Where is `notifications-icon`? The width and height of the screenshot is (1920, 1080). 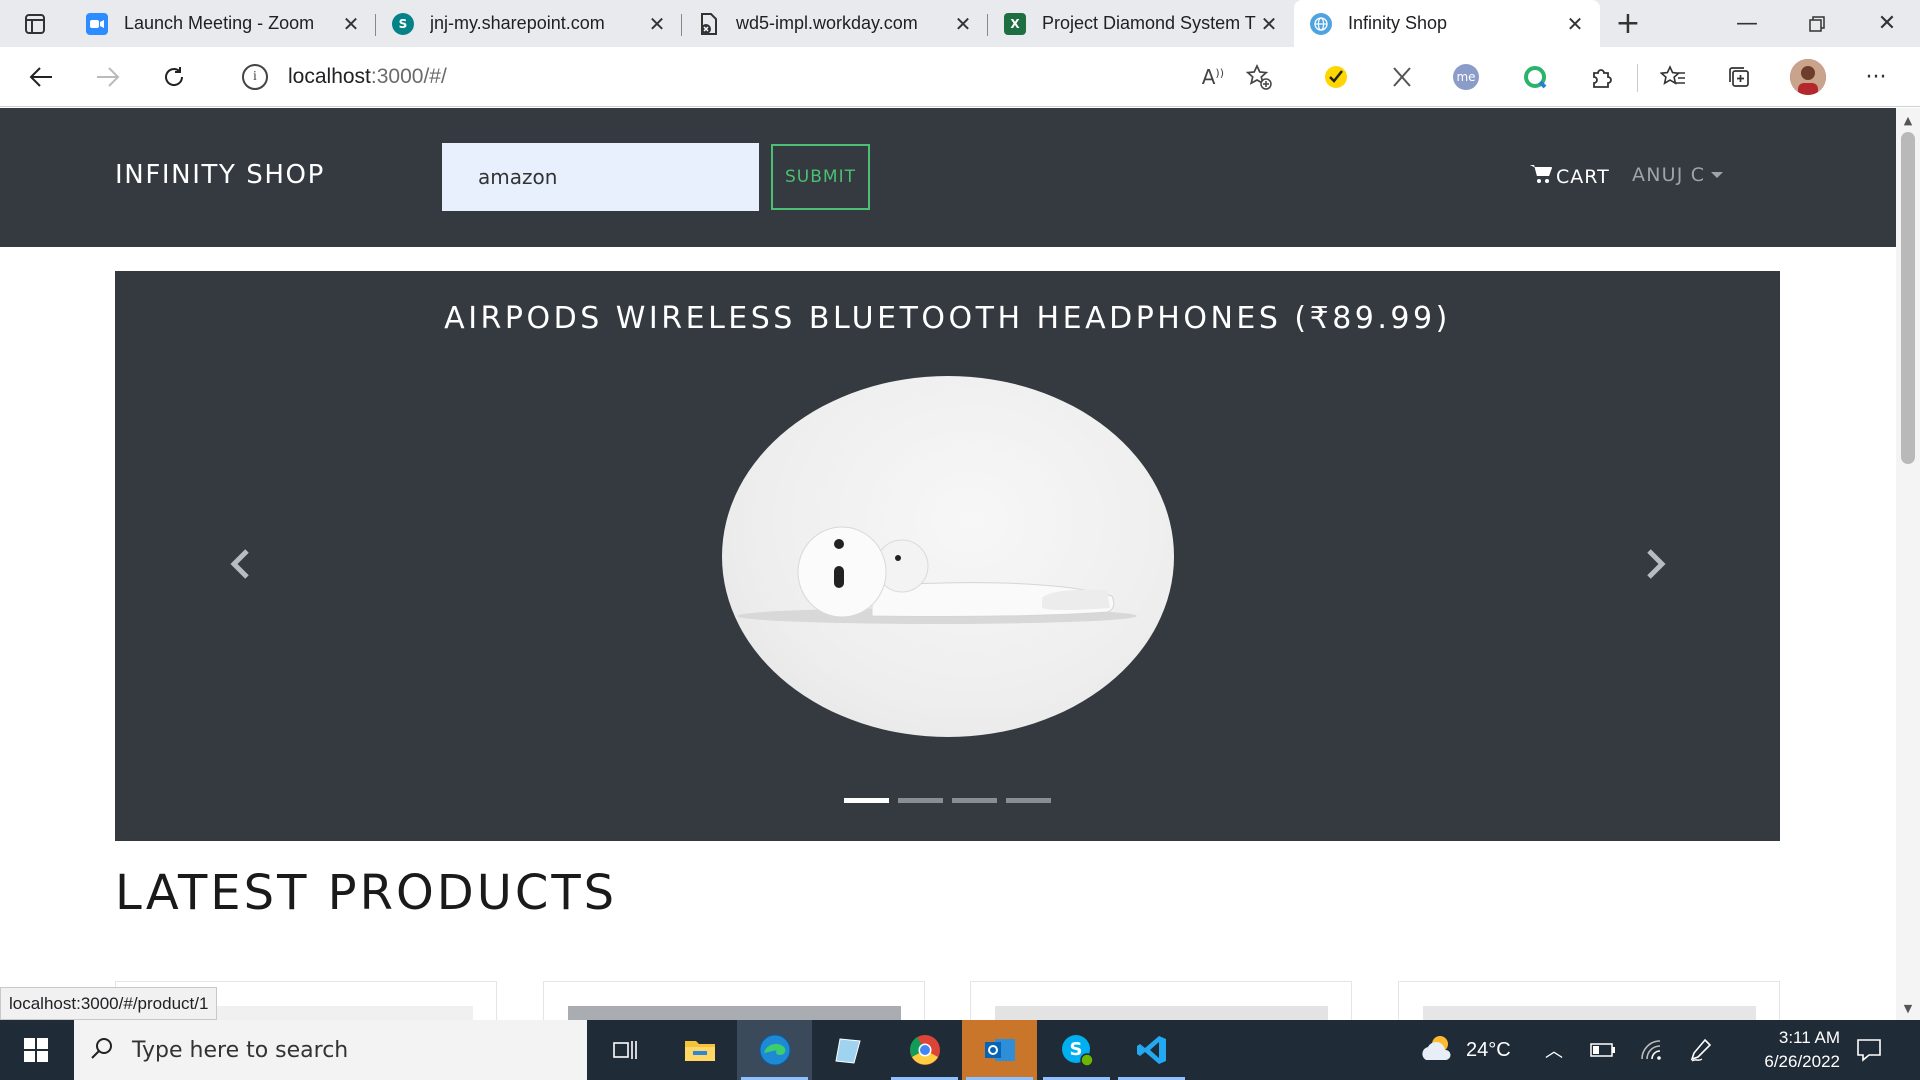 notifications-icon is located at coordinates (1869, 1050).